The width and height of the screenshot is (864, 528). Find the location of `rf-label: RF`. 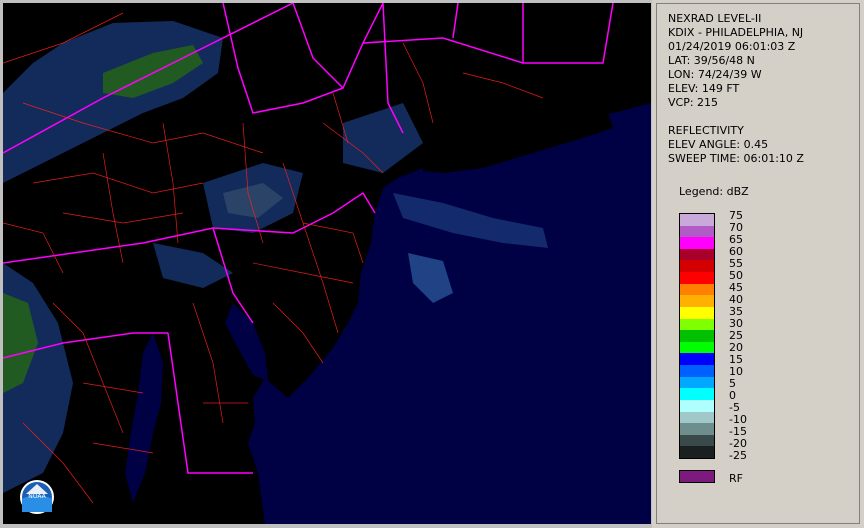

rf-label: RF is located at coordinates (736, 478).